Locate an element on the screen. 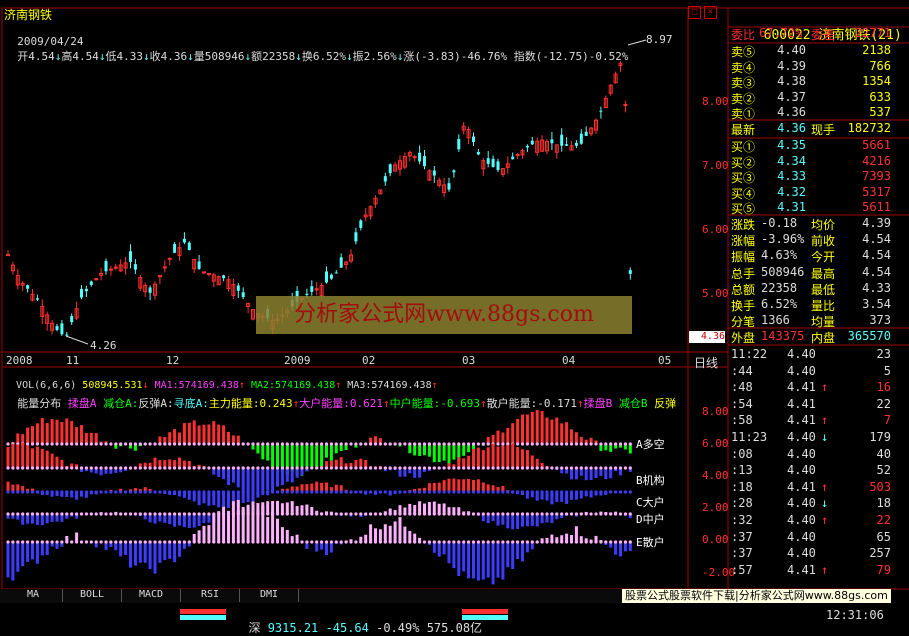  tick-time: :37 is located at coordinates (742, 553).